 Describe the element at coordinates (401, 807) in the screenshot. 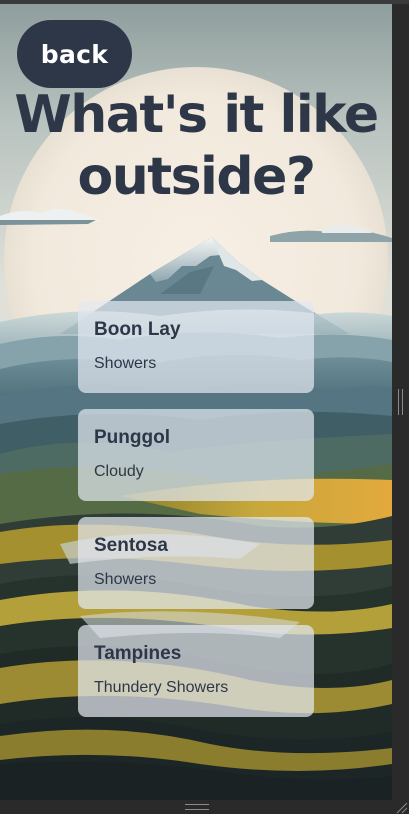

I see `corner-resize-grip-icon` at that location.